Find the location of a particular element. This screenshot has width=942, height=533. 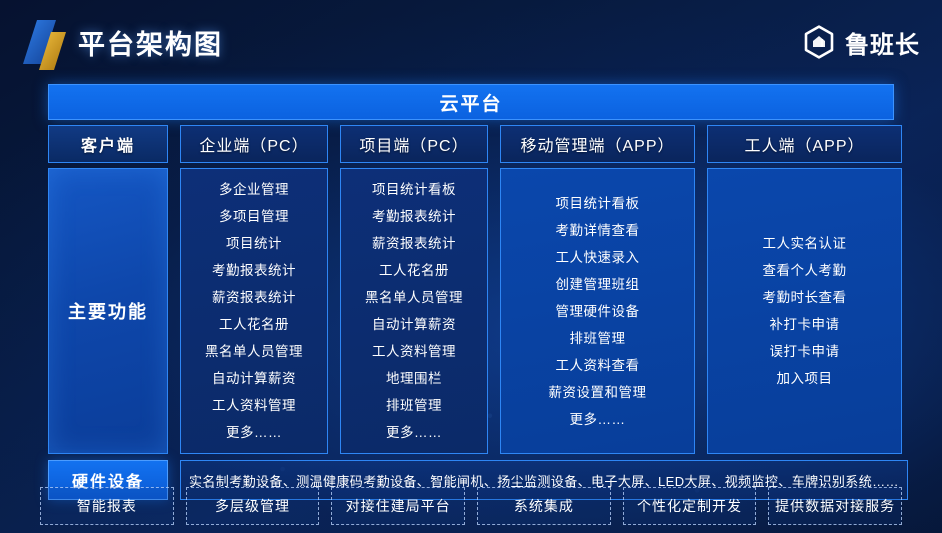

feature-item: 误打卡申请 is located at coordinates (804, 351).